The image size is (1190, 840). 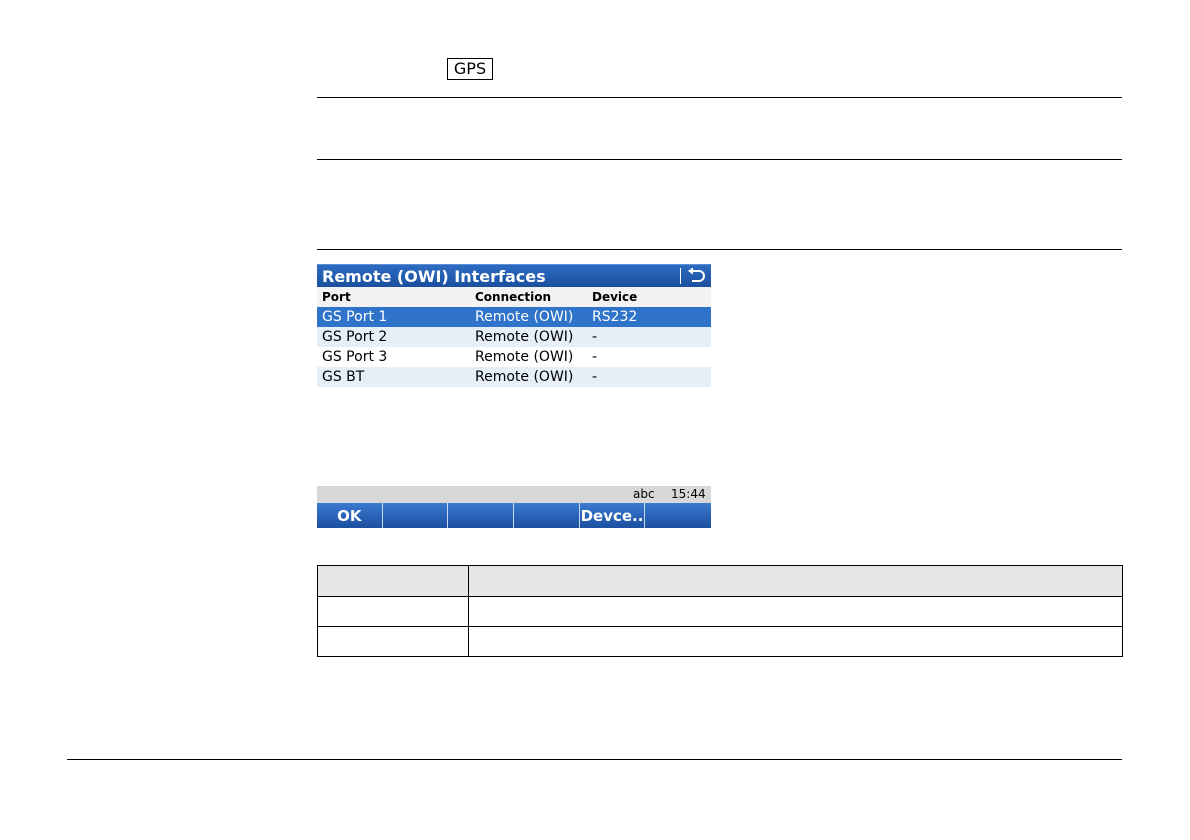 I want to click on fkey-6-button, so click(x=678, y=515).